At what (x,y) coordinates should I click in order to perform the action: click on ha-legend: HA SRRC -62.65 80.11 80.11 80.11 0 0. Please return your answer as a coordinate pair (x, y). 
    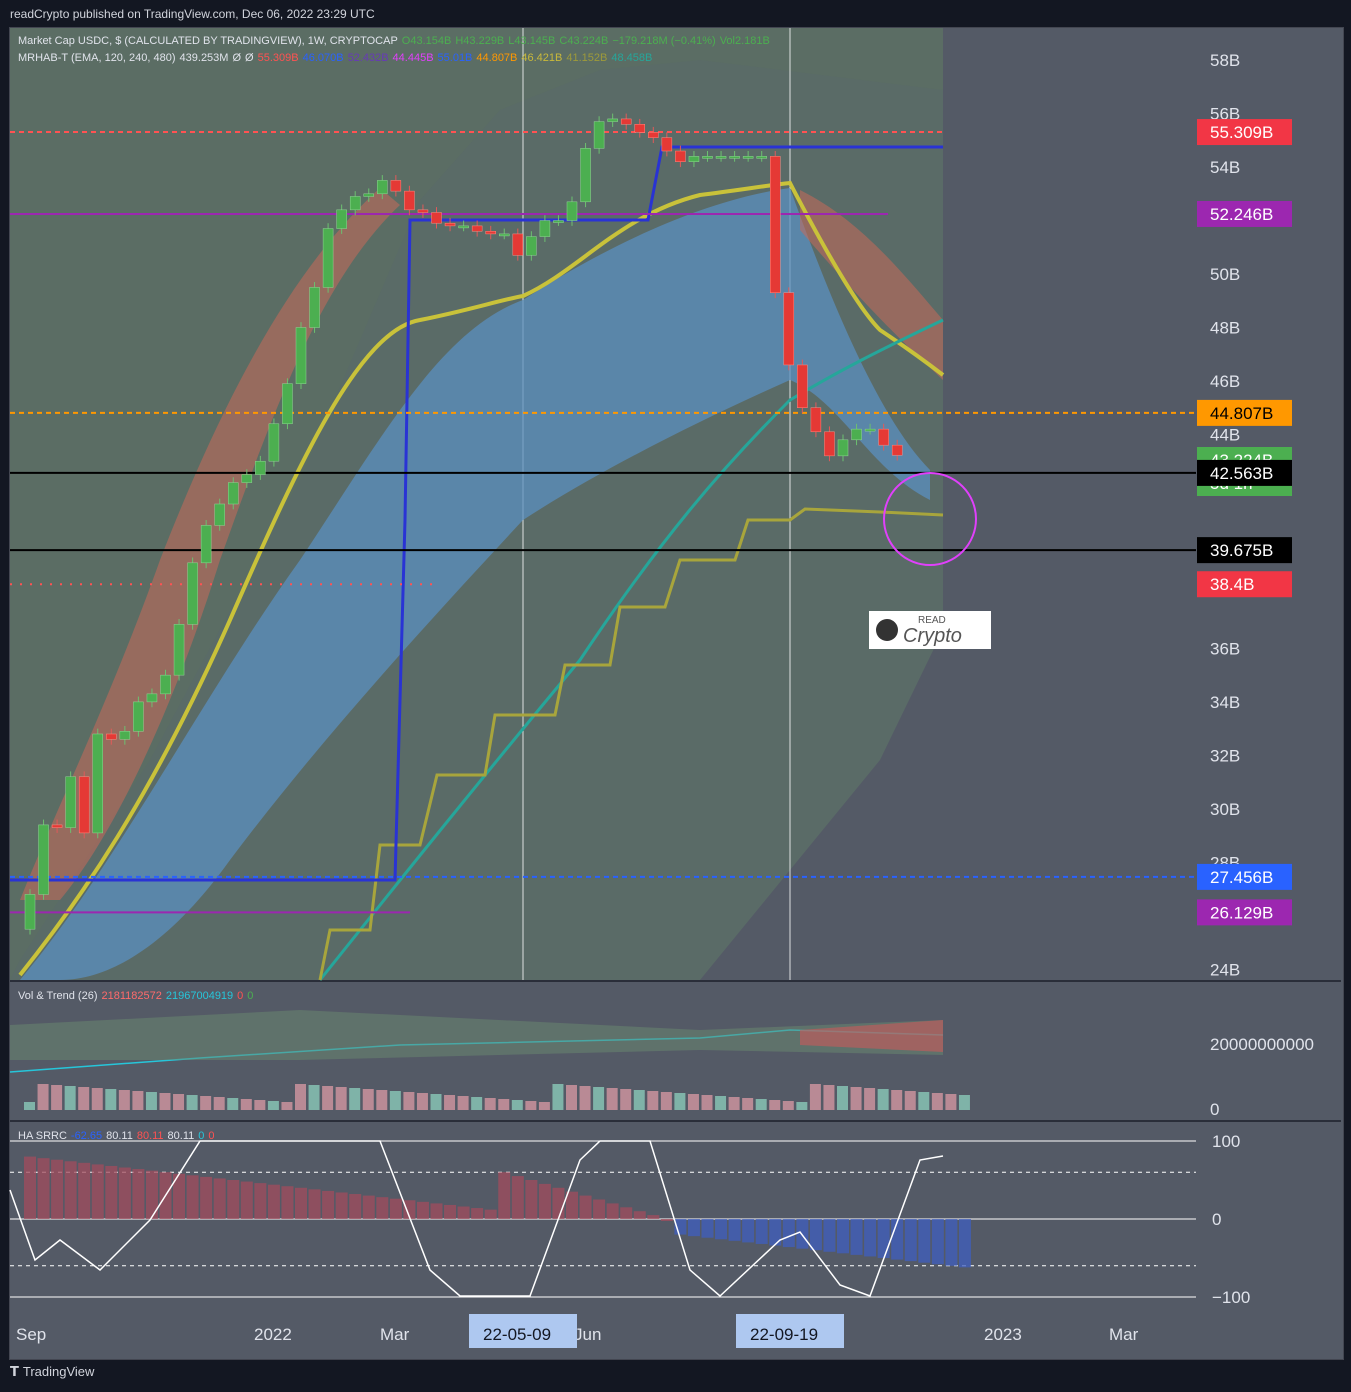
    Looking at the image, I should click on (118, 1136).